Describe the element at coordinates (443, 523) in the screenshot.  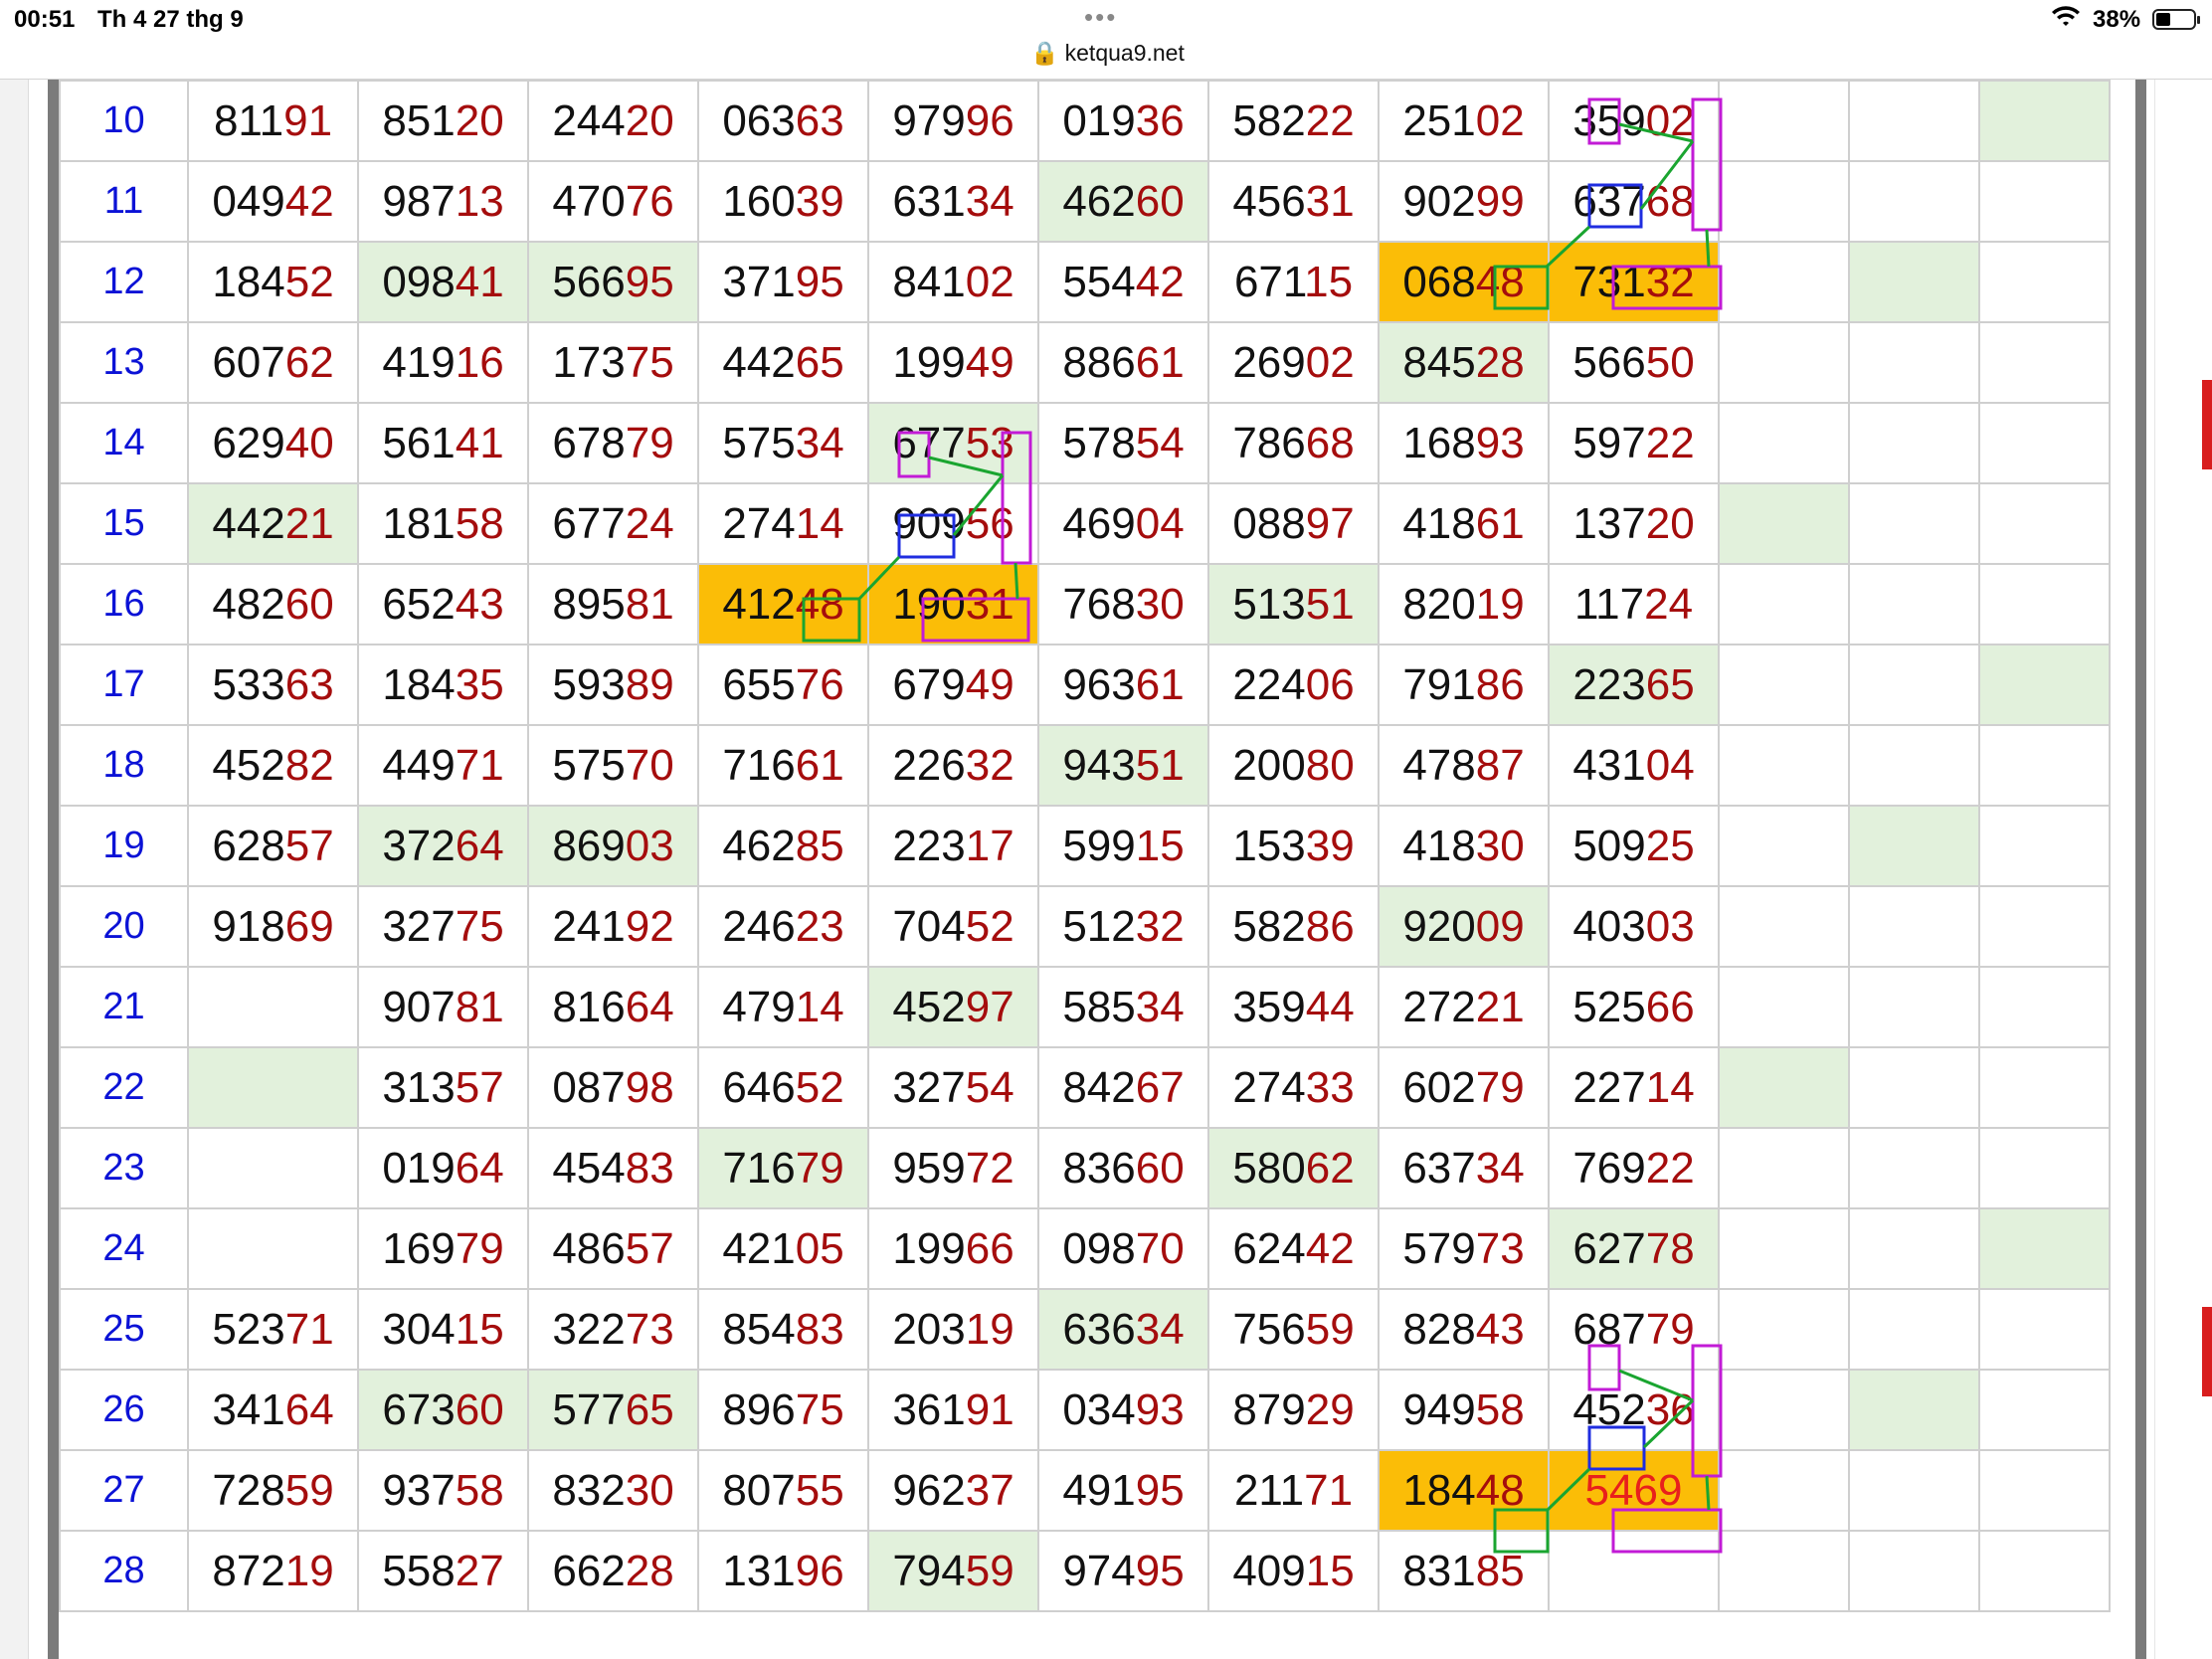
I see `result-cell: 18158` at that location.